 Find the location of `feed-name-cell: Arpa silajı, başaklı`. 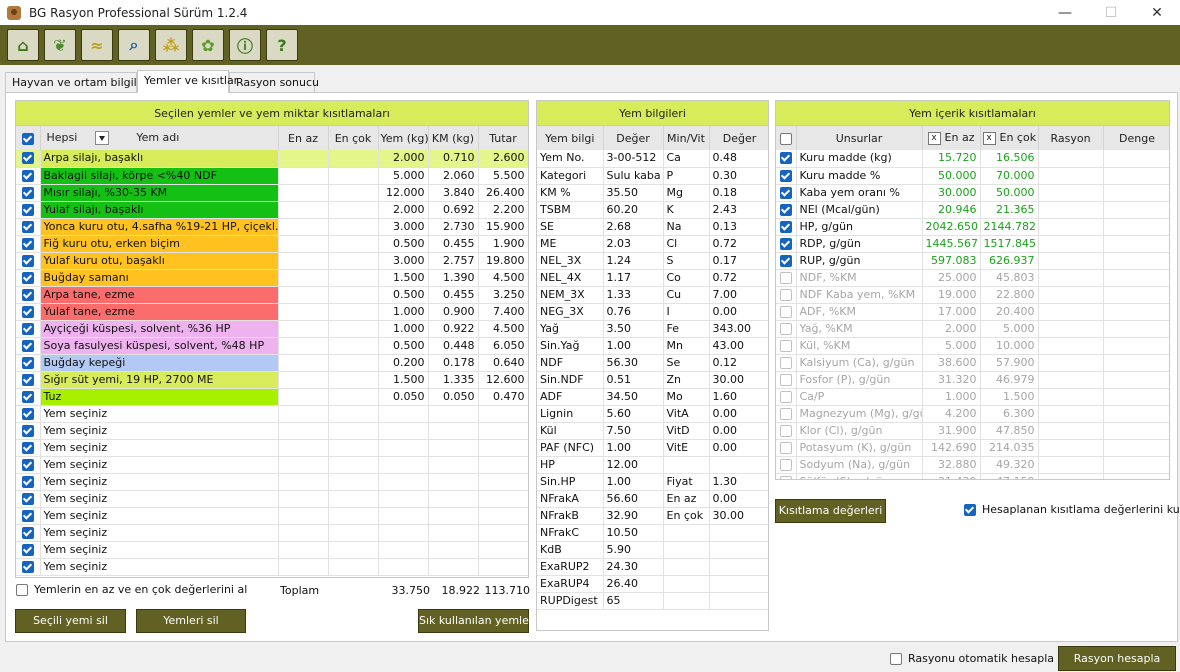

feed-name-cell: Arpa silajı, başaklı is located at coordinates (159, 159).